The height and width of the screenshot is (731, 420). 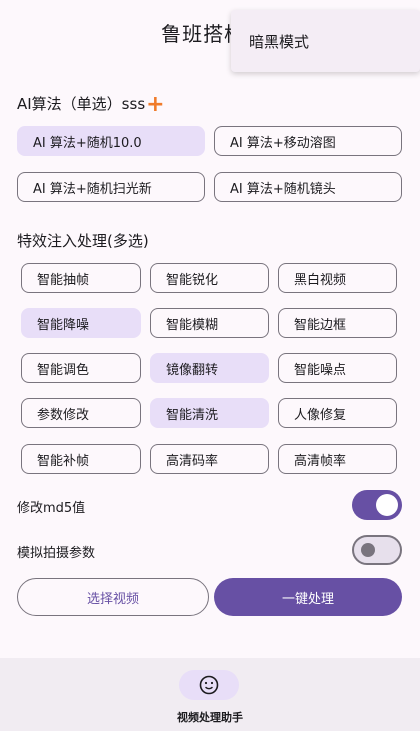 What do you see at coordinates (192, 280) in the screenshot?
I see `effect-chip-label: 智能锐化` at bounding box center [192, 280].